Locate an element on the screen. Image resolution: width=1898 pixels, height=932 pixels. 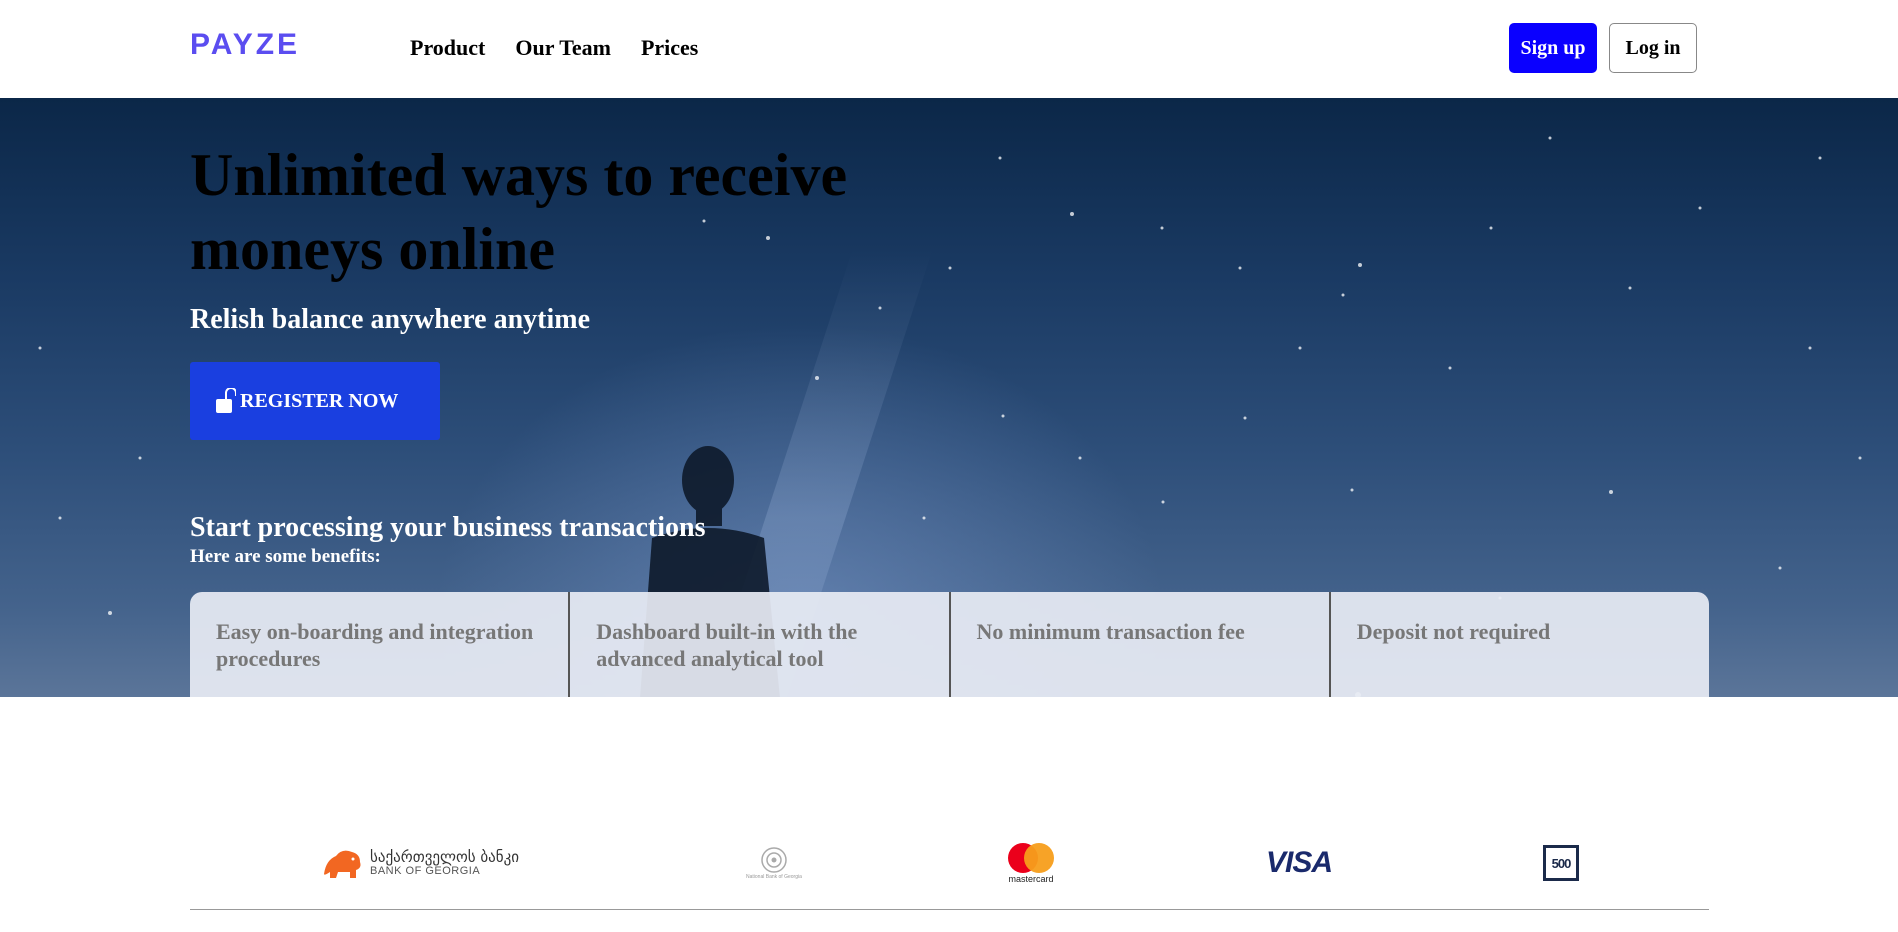
mastercard-logo: mastercard is located at coordinates (1031, 863).